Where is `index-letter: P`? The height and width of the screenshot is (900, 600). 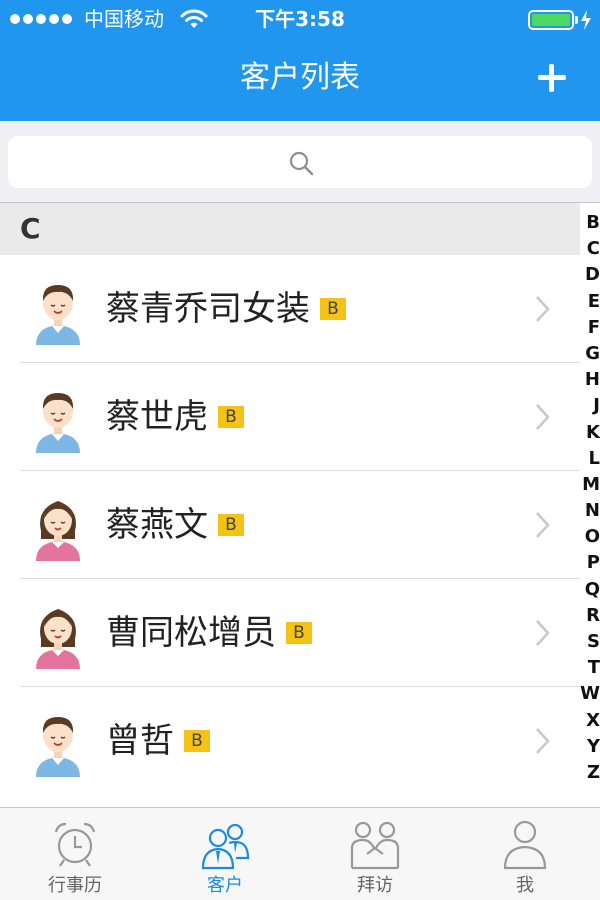
index-letter: P is located at coordinates (590, 563).